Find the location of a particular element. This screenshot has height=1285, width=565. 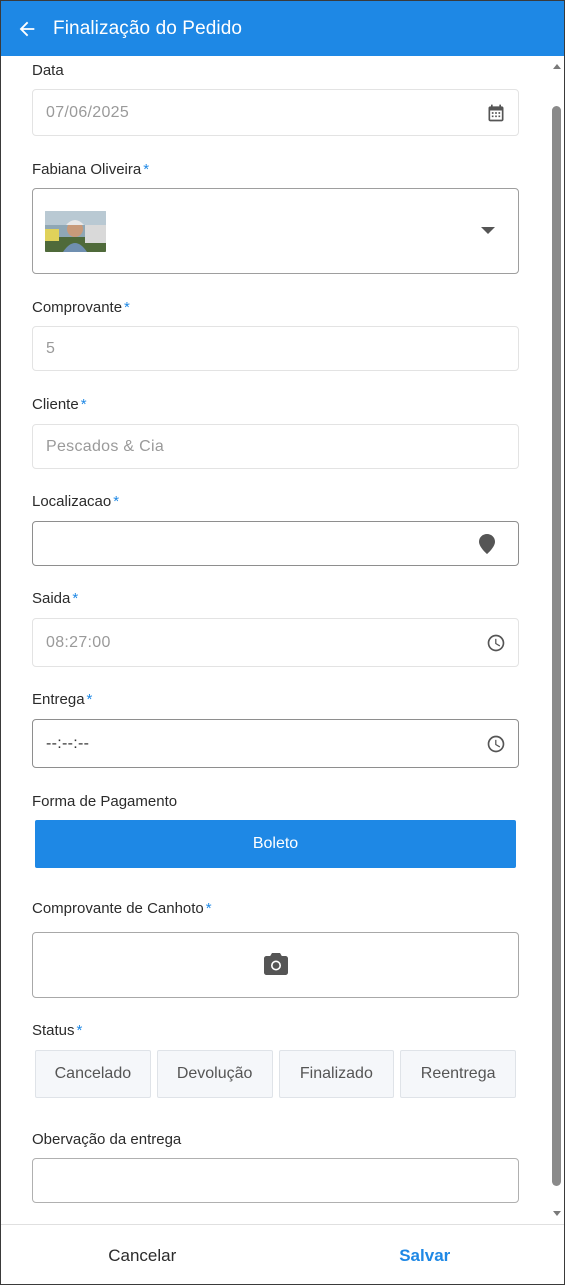

arrow-left-icon is located at coordinates (27, 28).